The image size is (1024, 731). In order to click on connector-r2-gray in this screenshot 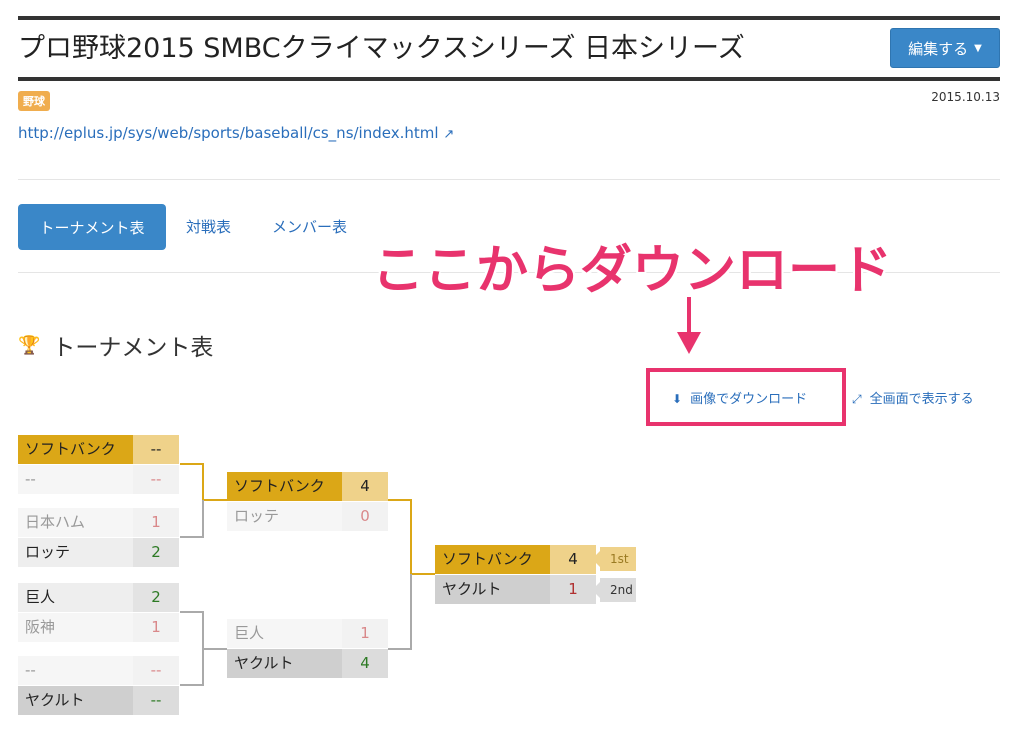, I will do `click(400, 612)`.